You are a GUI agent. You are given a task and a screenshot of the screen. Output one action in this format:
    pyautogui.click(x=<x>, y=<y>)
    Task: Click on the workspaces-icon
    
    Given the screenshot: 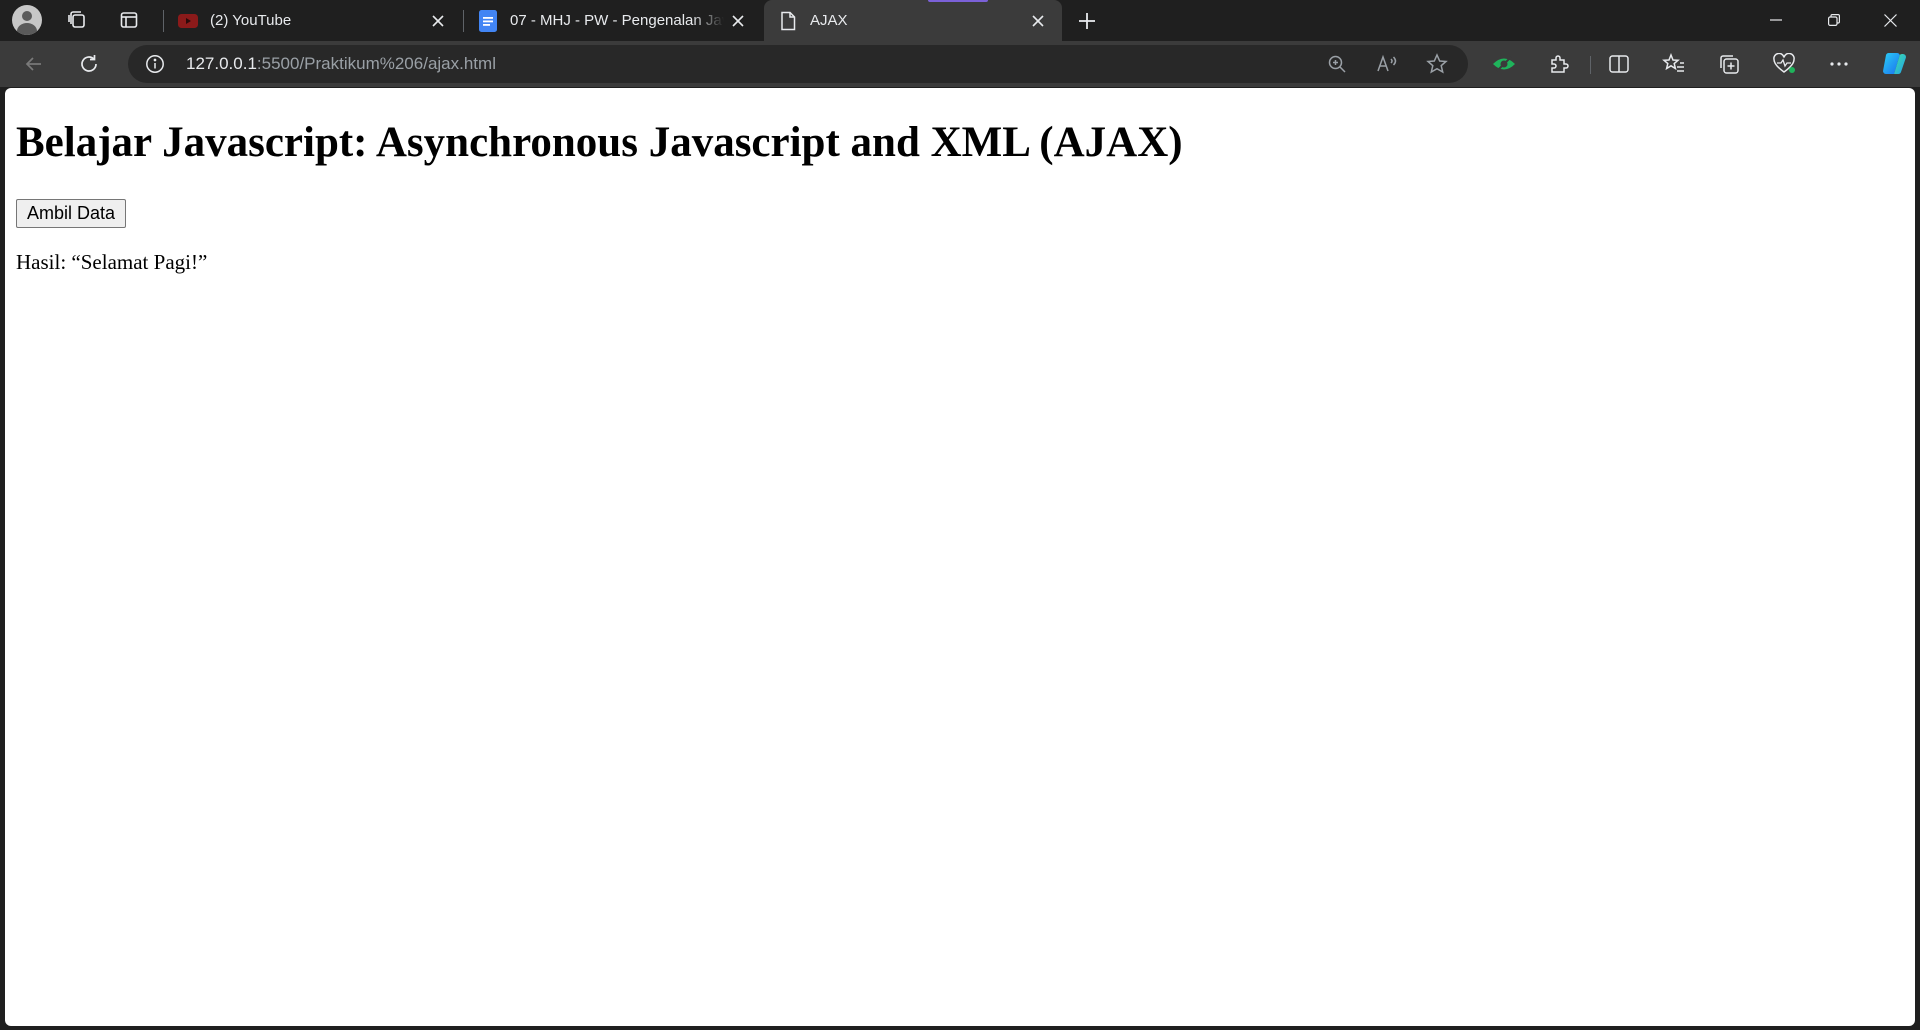 What is the action you would take?
    pyautogui.click(x=76, y=19)
    